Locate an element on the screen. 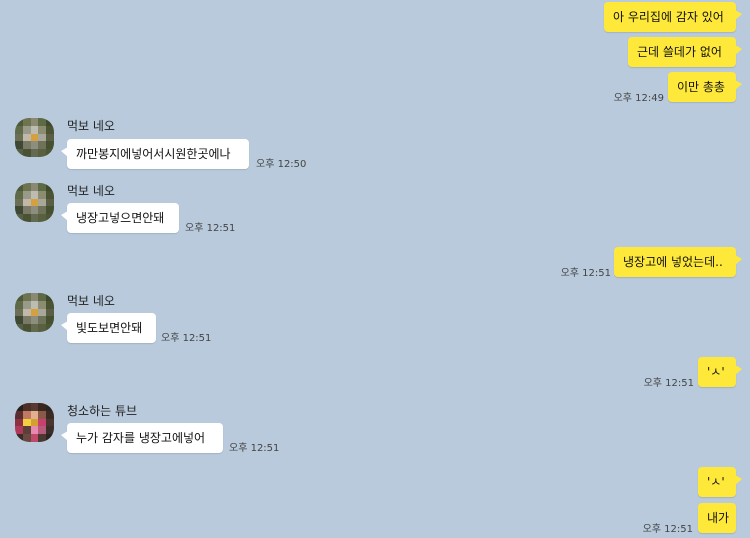  other-message-bubble: 까만봉지에넣어서시원한곳에나 is located at coordinates (155, 154).